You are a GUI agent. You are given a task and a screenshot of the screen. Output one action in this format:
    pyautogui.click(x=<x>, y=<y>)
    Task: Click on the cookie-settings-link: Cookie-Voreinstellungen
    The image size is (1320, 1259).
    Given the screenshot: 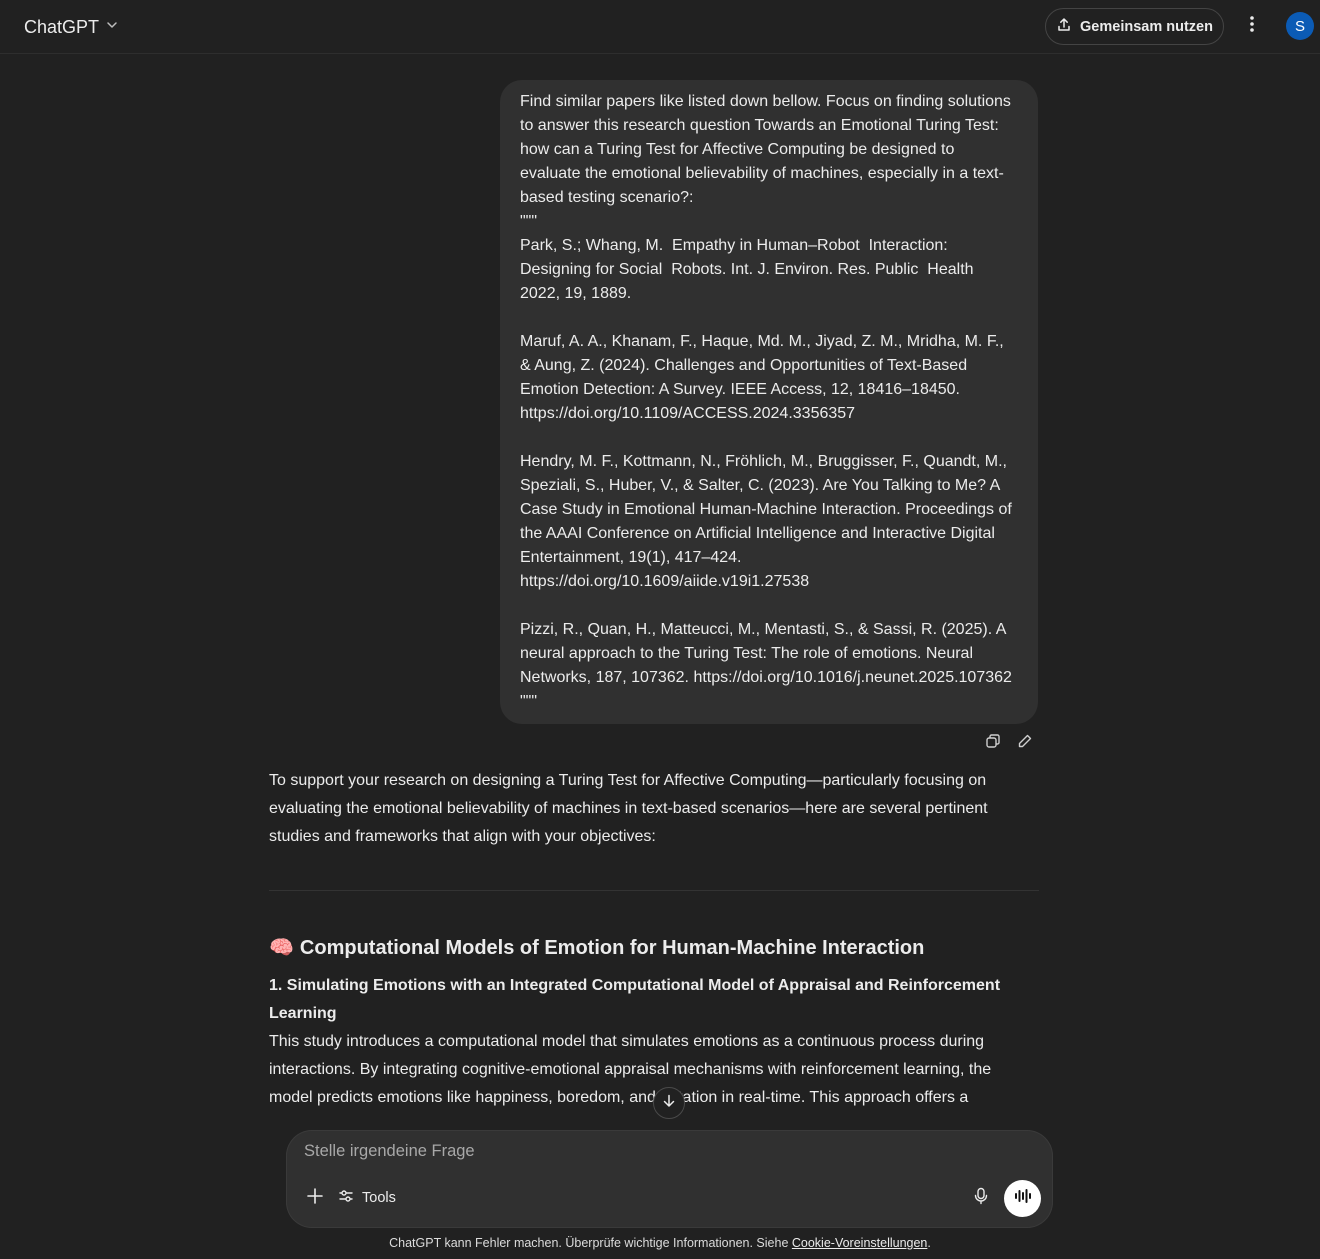 What is the action you would take?
    pyautogui.click(x=860, y=1243)
    